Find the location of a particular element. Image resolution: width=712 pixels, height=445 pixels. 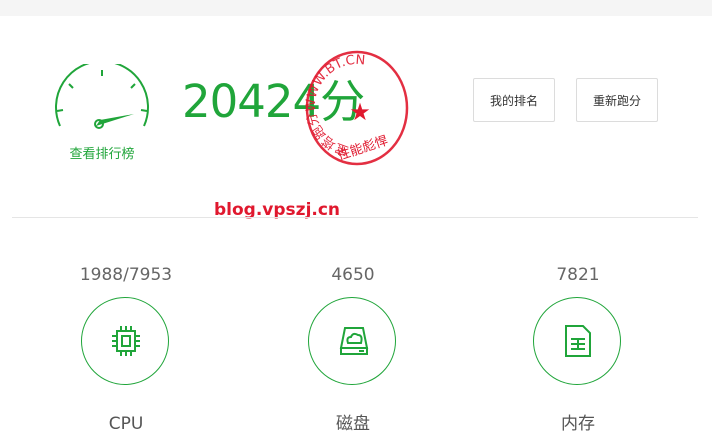

leaderboard-link: 查看排行榜 is located at coordinates (102, 116).